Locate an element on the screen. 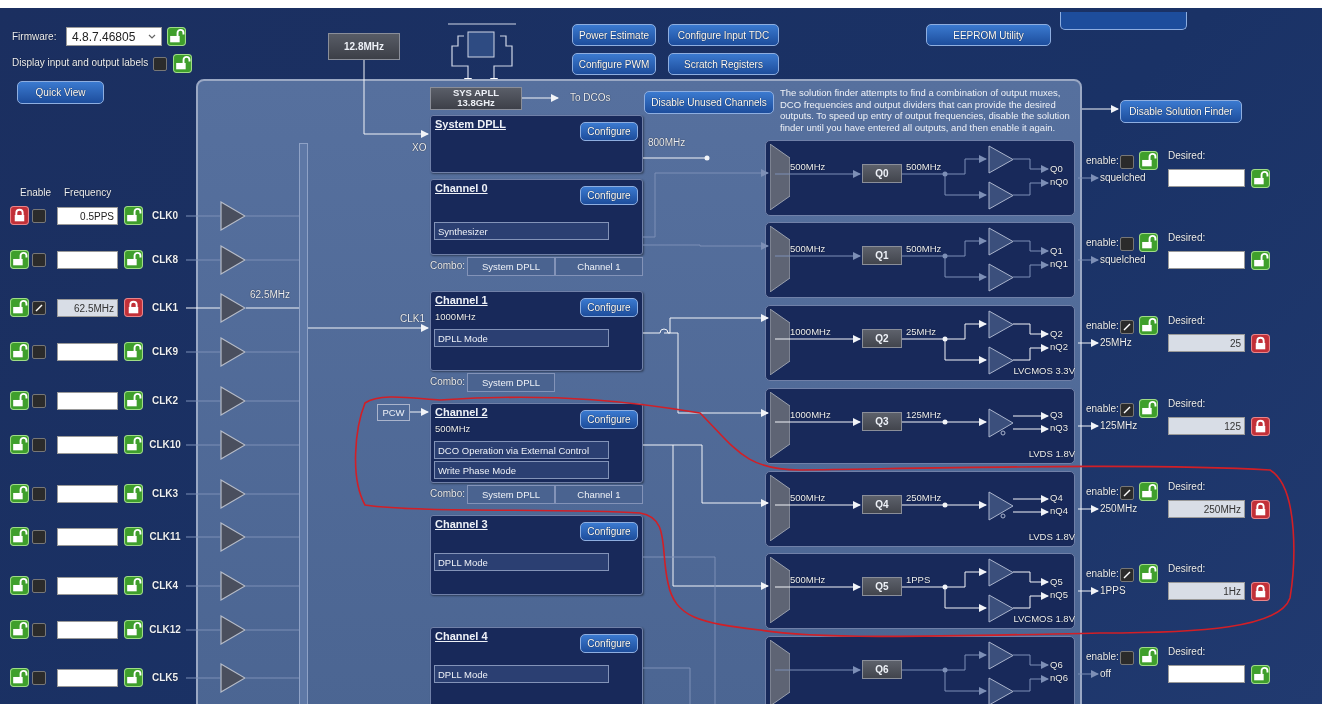  toolbar-button: EEPROM Utility is located at coordinates (988, 35).